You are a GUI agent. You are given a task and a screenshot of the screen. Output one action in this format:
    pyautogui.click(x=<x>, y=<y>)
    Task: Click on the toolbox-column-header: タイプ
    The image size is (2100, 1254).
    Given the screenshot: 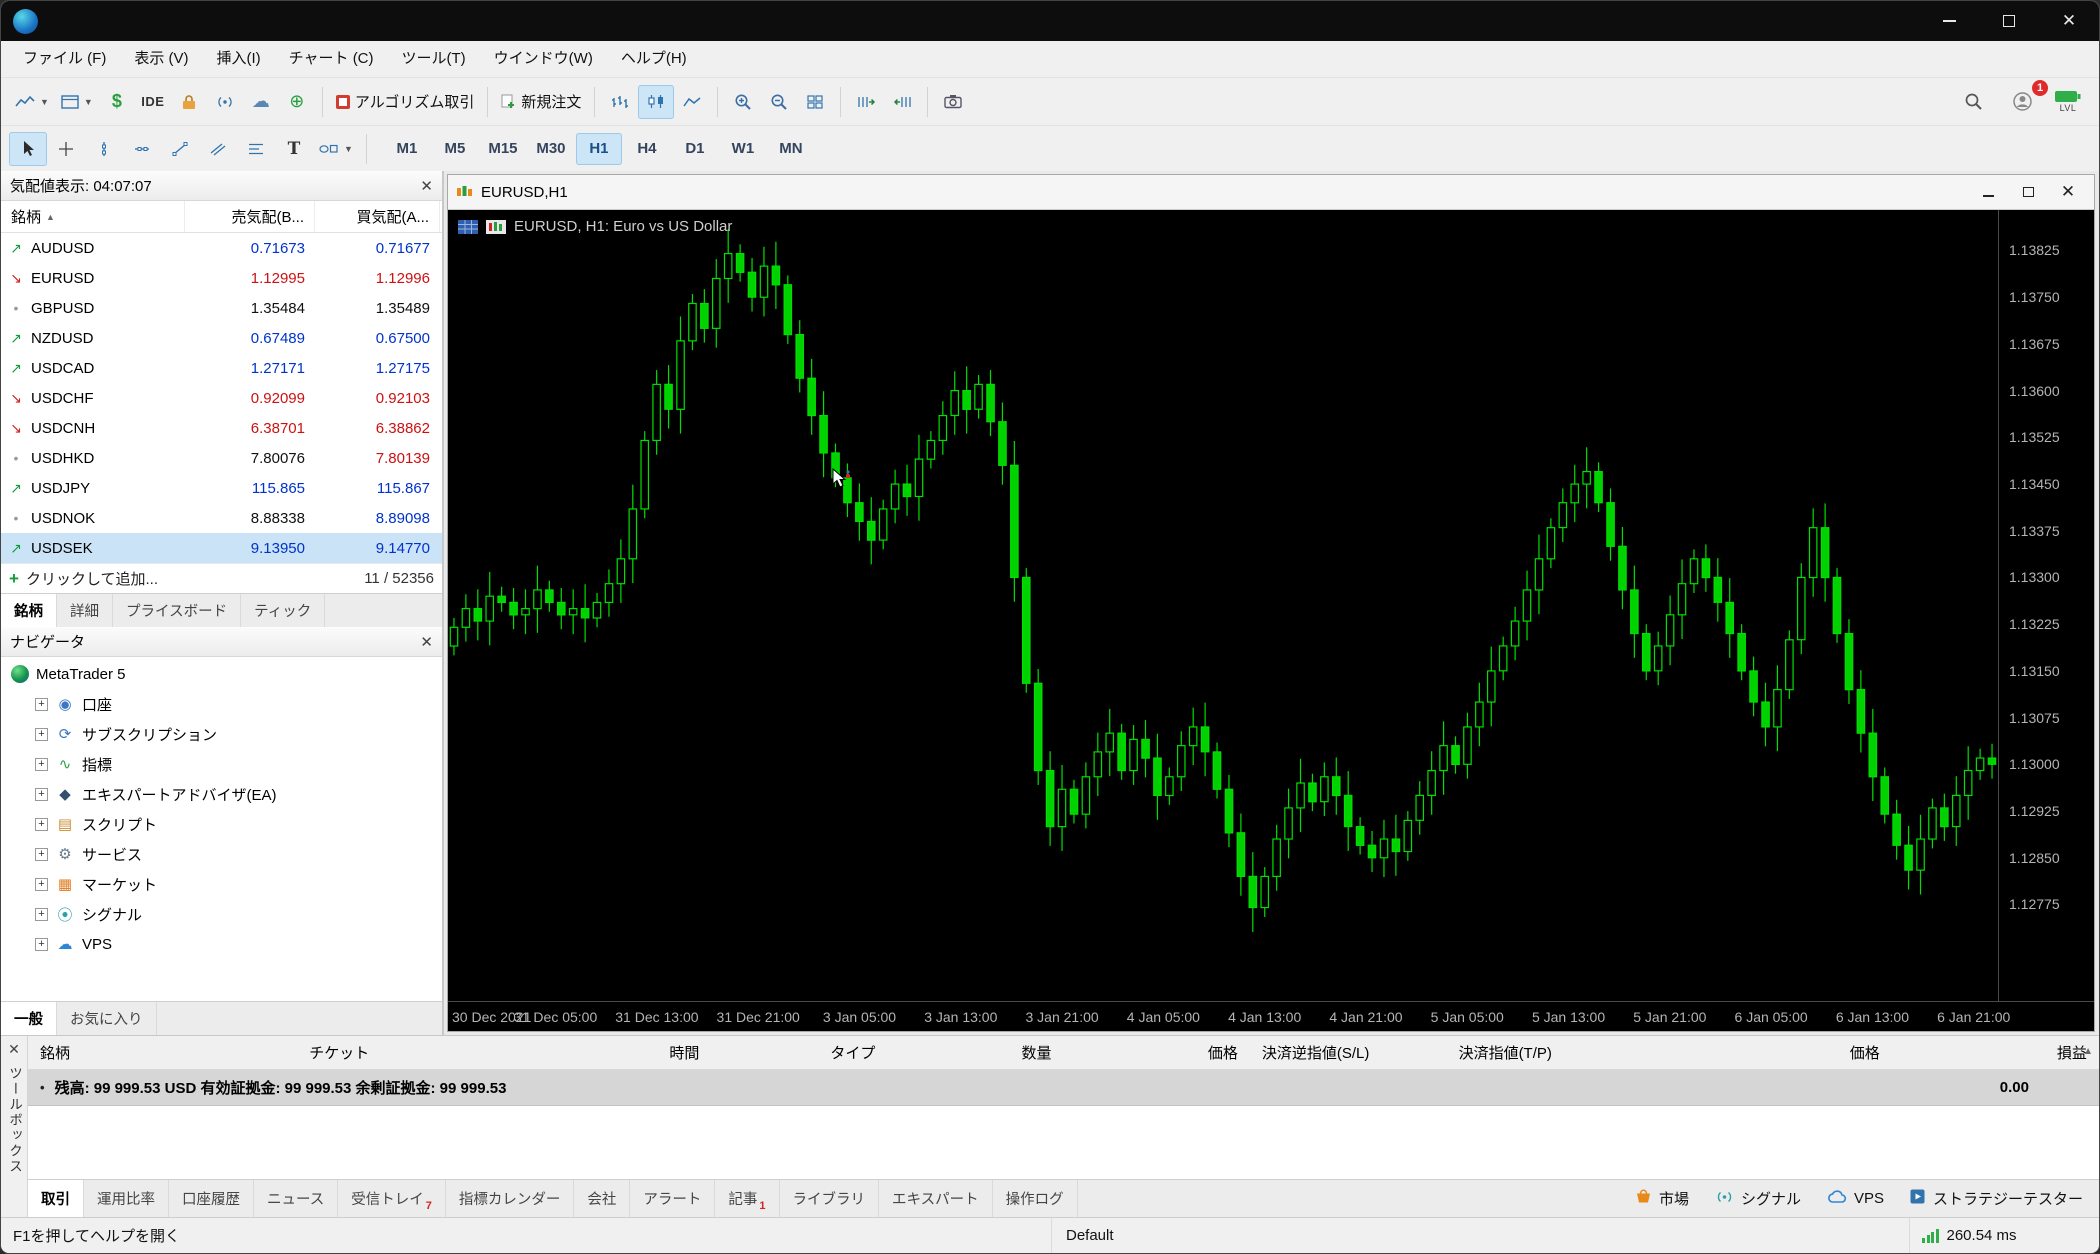 What is the action you would take?
    pyautogui.click(x=799, y=1052)
    